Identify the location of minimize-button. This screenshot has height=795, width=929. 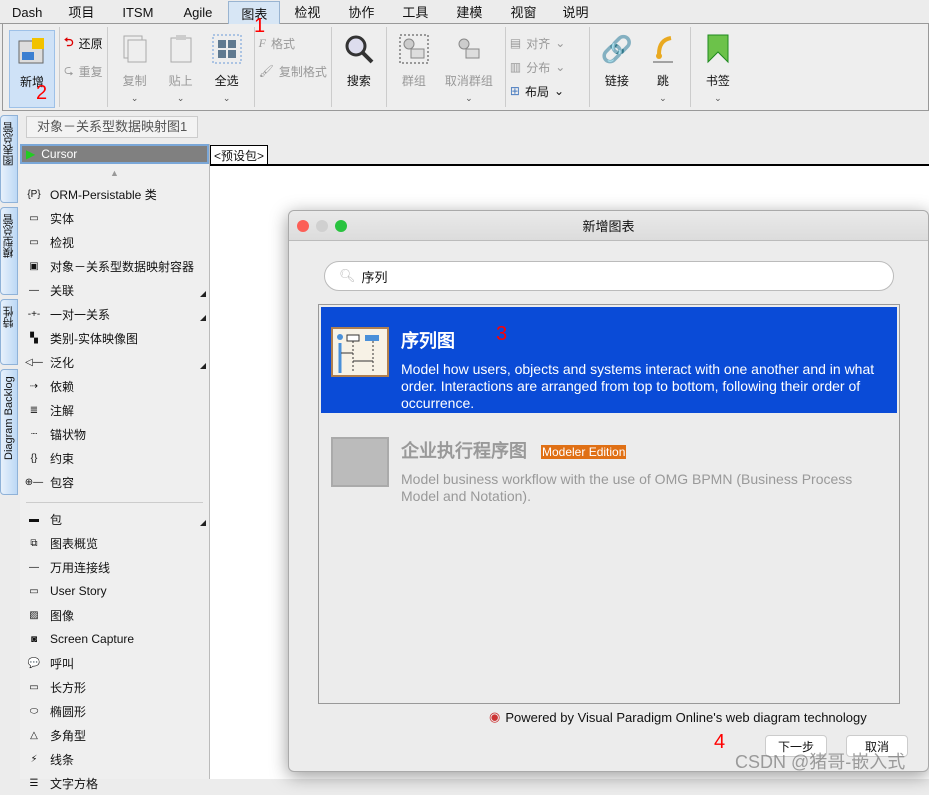
(322, 226).